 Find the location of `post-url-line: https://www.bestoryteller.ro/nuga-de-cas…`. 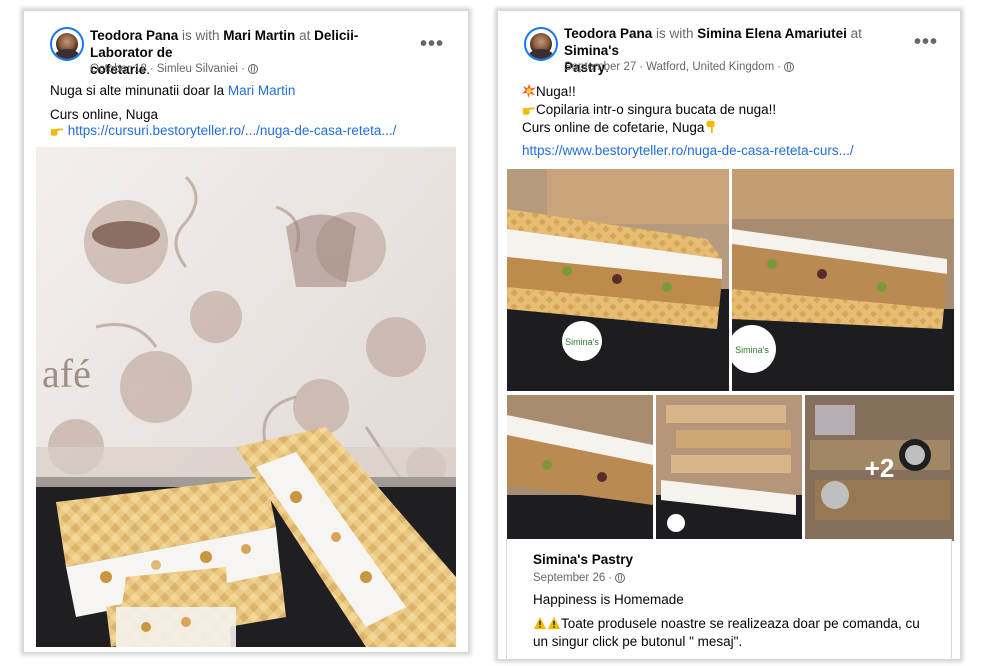

post-url-line: https://www.bestoryteller.ro/nuga-de-cas… is located at coordinates (688, 151).